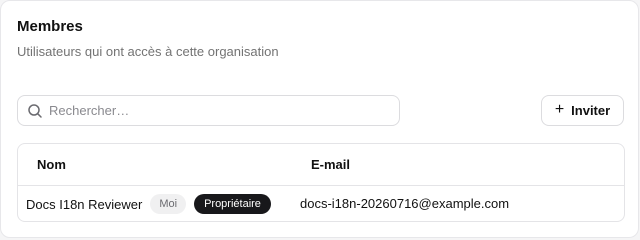 The width and height of the screenshot is (640, 240). Describe the element at coordinates (168, 204) in the screenshot. I see `me-badge: Moi` at that location.